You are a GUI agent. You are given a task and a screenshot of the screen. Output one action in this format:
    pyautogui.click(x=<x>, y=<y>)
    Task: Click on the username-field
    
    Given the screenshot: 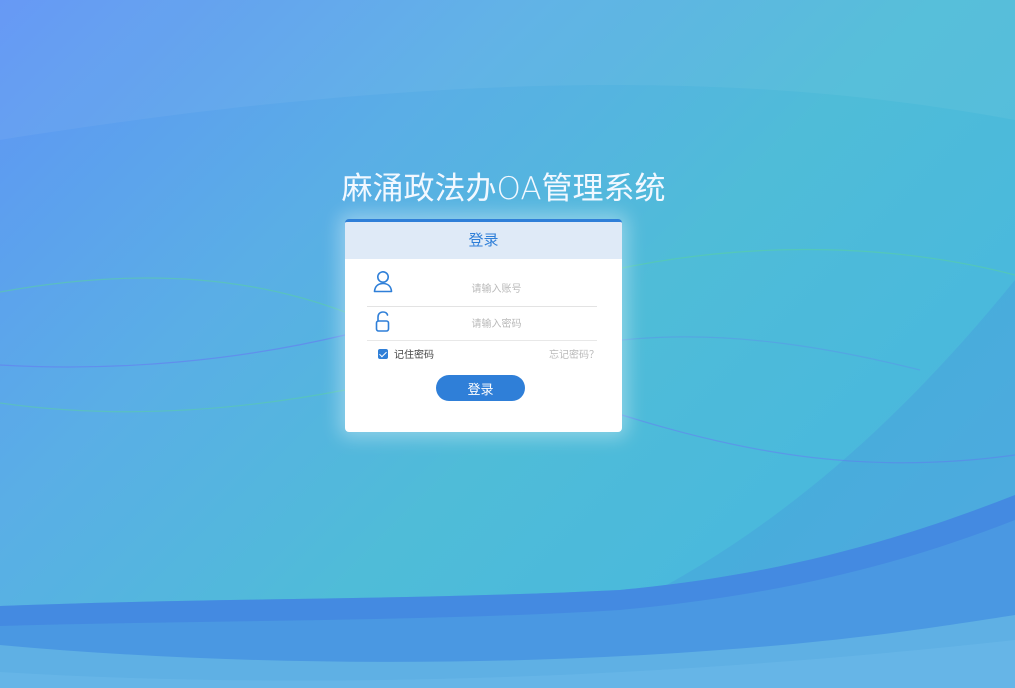 What is the action you would take?
    pyautogui.click(x=482, y=288)
    